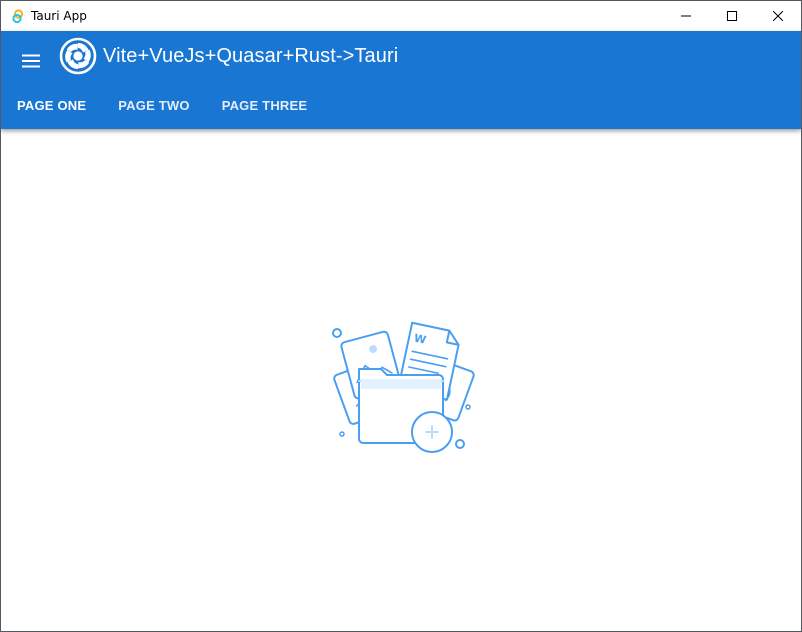  I want to click on window-titlebar: Tauri App, so click(401, 16).